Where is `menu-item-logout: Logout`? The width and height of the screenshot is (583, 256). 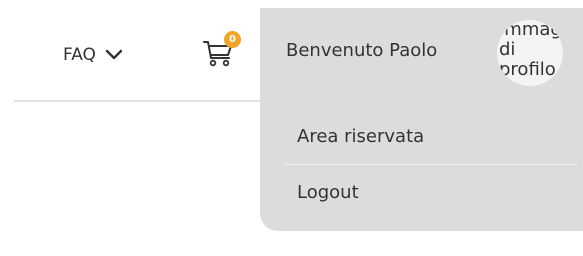 menu-item-logout: Logout is located at coordinates (328, 192).